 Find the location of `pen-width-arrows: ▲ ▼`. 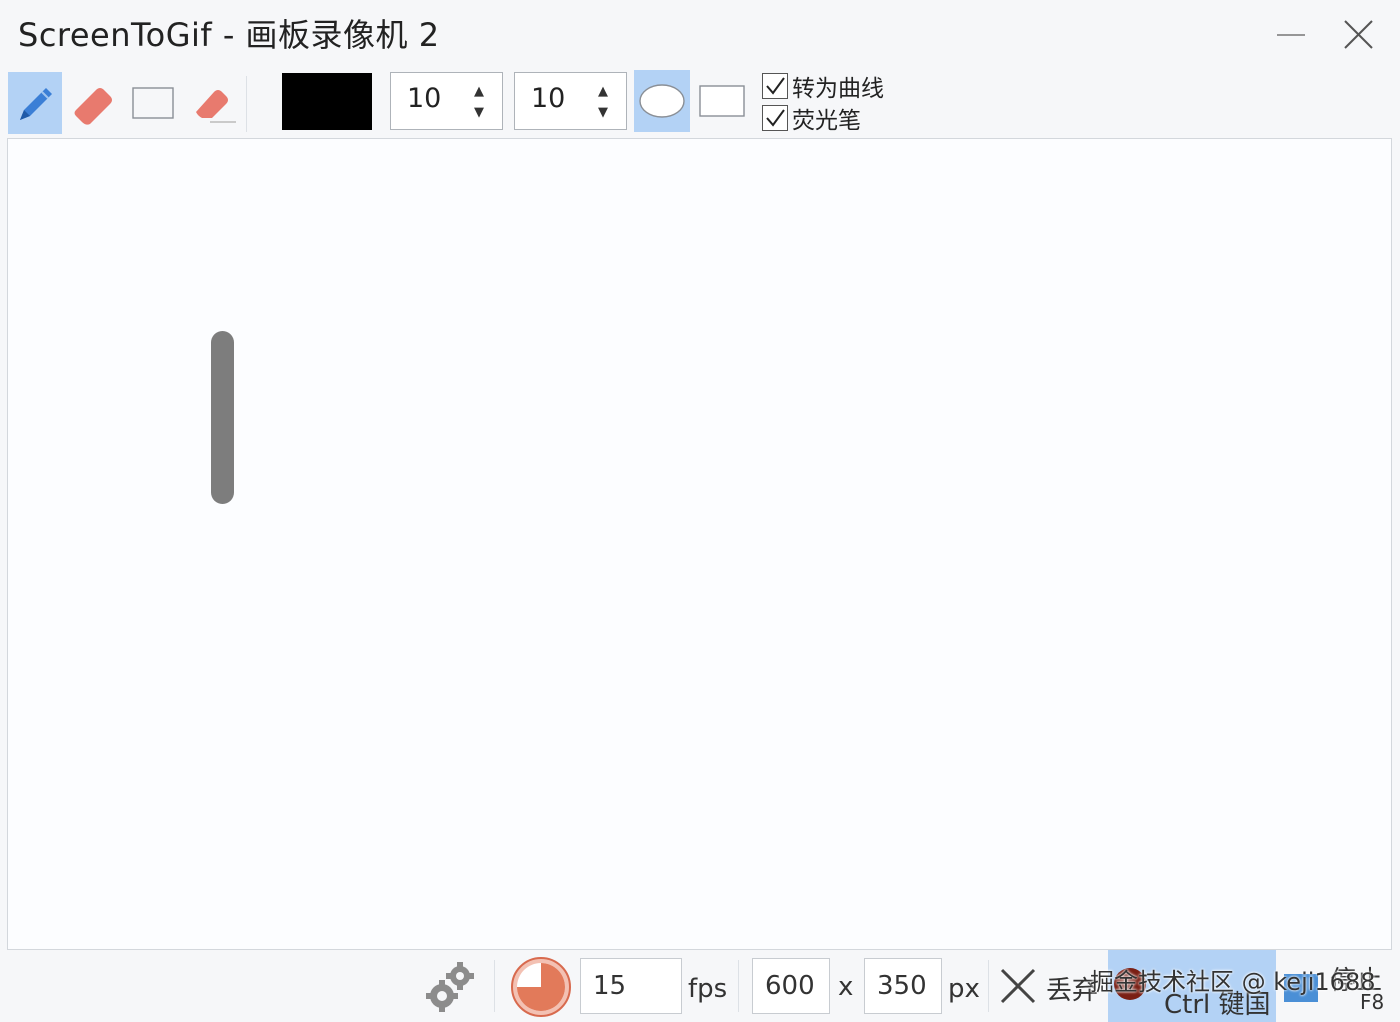

pen-width-arrows: ▲ ▼ is located at coordinates (479, 102).